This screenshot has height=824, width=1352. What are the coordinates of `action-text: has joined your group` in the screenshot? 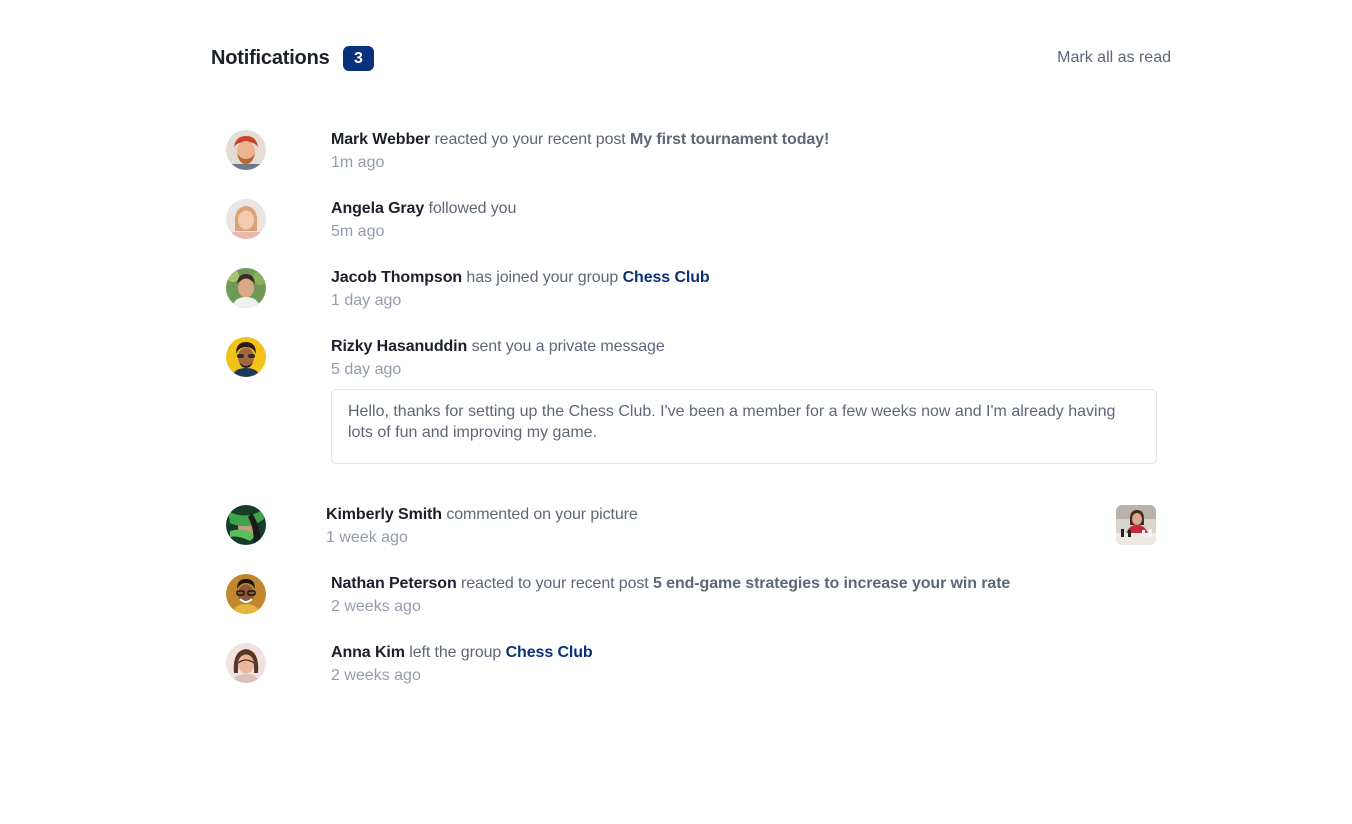 It's located at (542, 277).